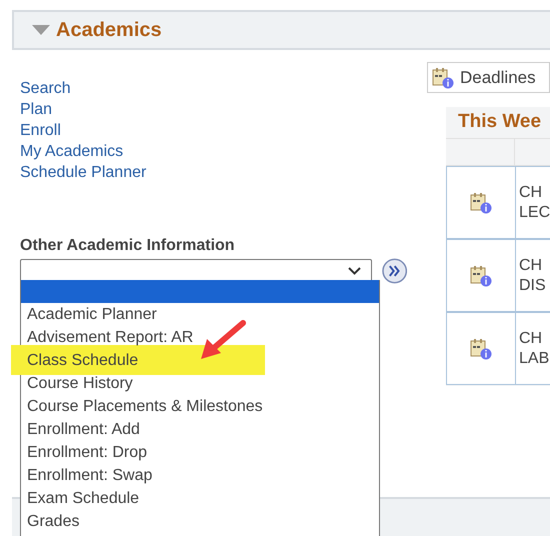  I want to click on nav-link: Enroll, so click(40, 130).